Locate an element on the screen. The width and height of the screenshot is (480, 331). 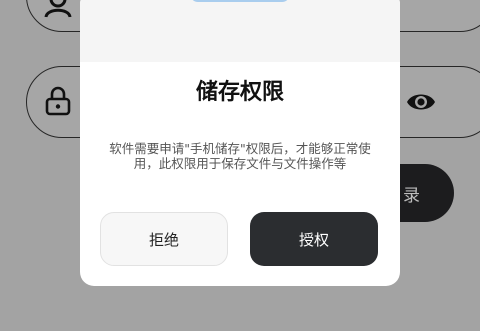
grant-button: 授权 is located at coordinates (314, 239).